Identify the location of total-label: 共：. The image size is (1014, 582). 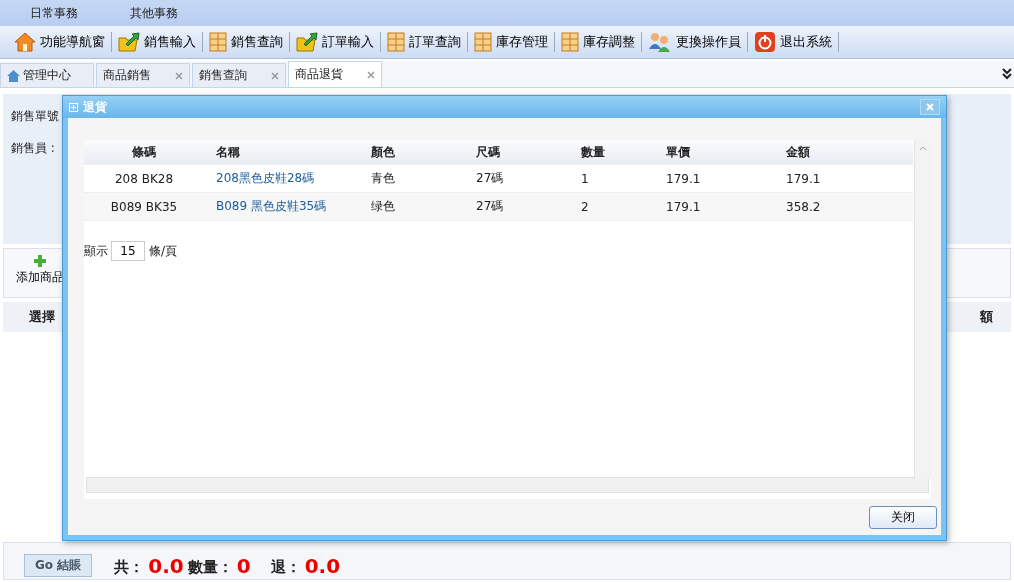
(129, 567).